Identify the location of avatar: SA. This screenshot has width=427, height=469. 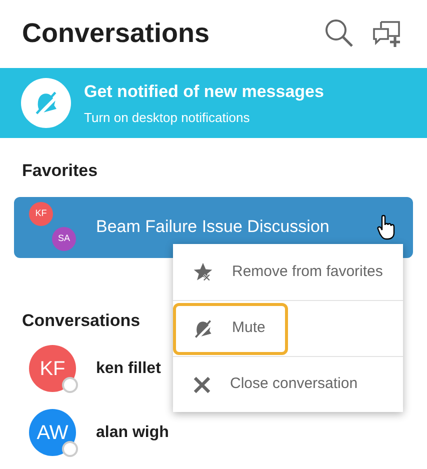
(64, 238).